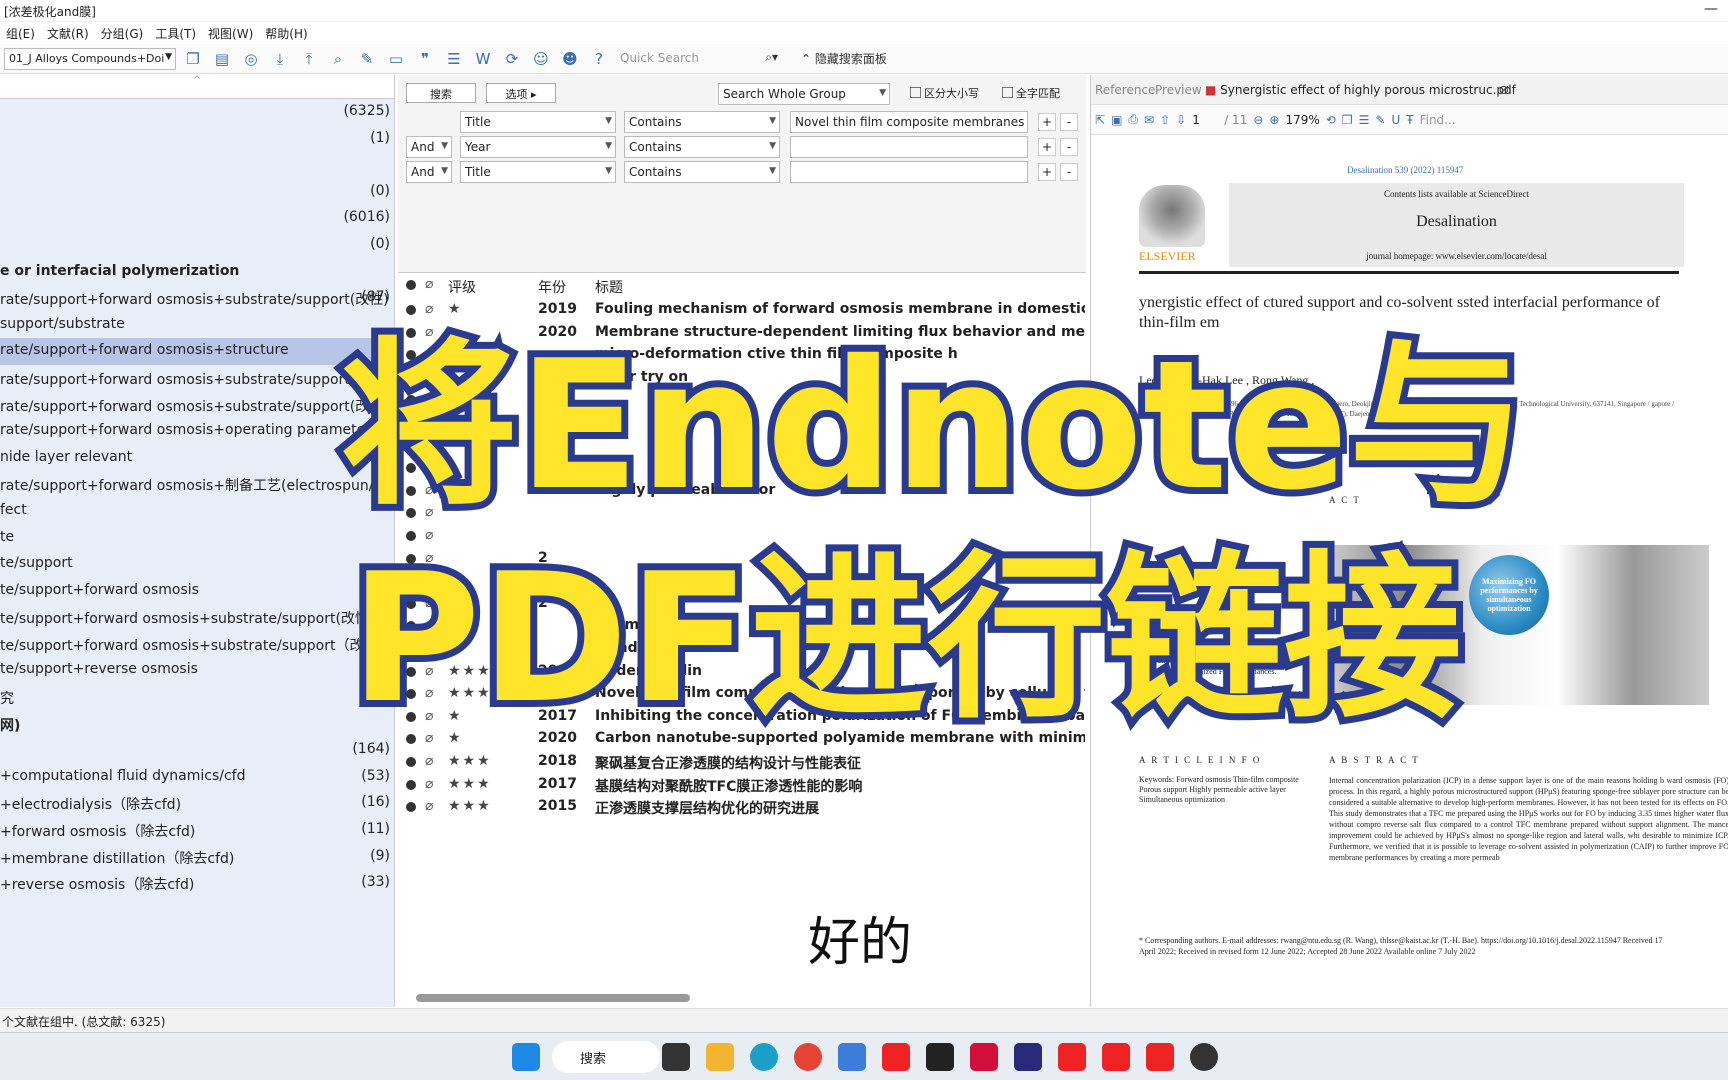 The width and height of the screenshot is (1728, 1080). Describe the element at coordinates (1125, 90) in the screenshot. I see `tab-reference: Reference` at that location.